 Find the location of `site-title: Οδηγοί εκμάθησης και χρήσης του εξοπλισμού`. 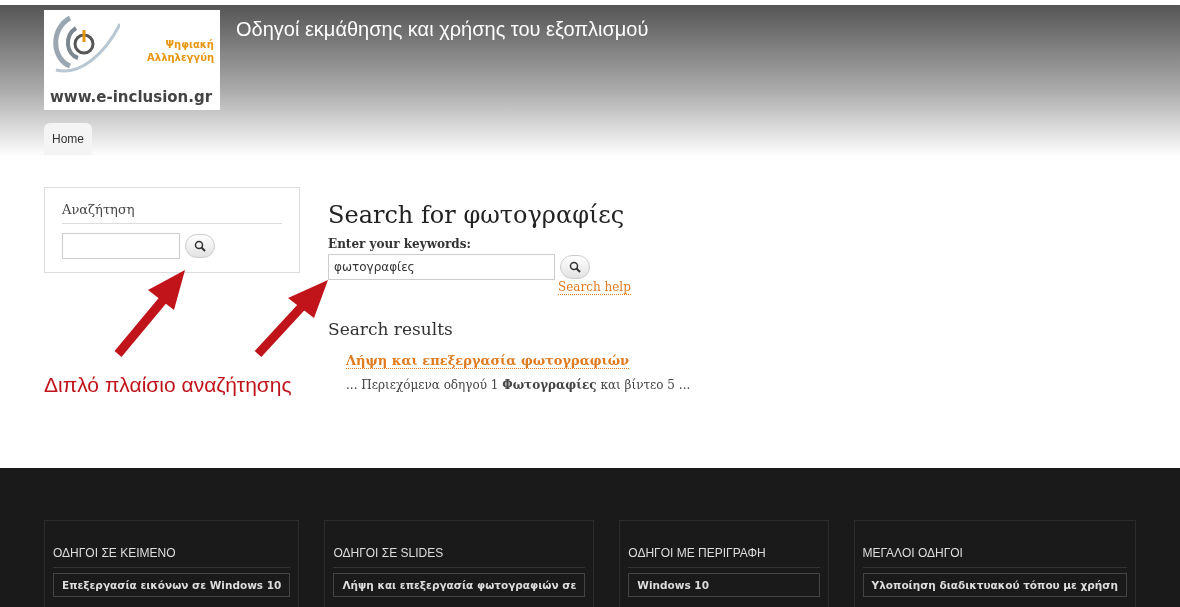

site-title: Οδηγοί εκμάθησης και χρήσης του εξοπλισμού is located at coordinates (442, 30).